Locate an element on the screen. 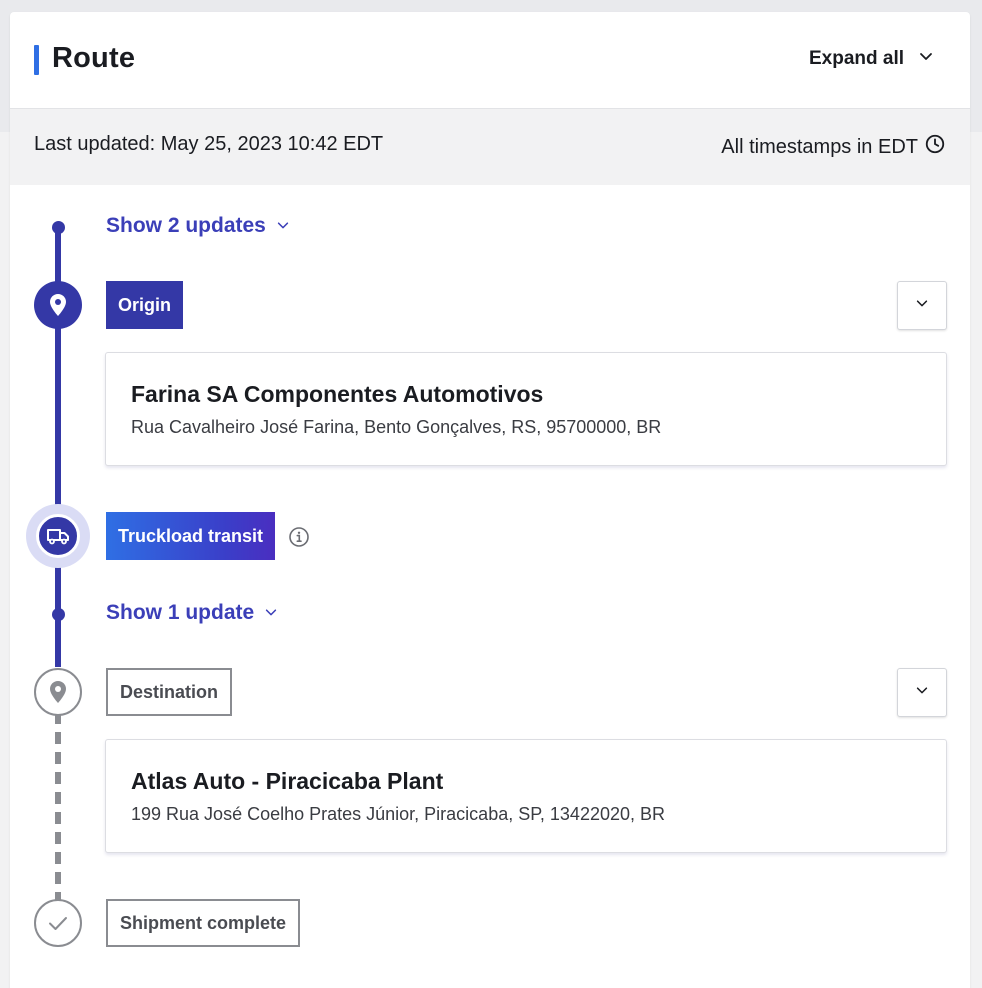 Image resolution: width=982 pixels, height=988 pixels. truck-icon is located at coordinates (58, 536).